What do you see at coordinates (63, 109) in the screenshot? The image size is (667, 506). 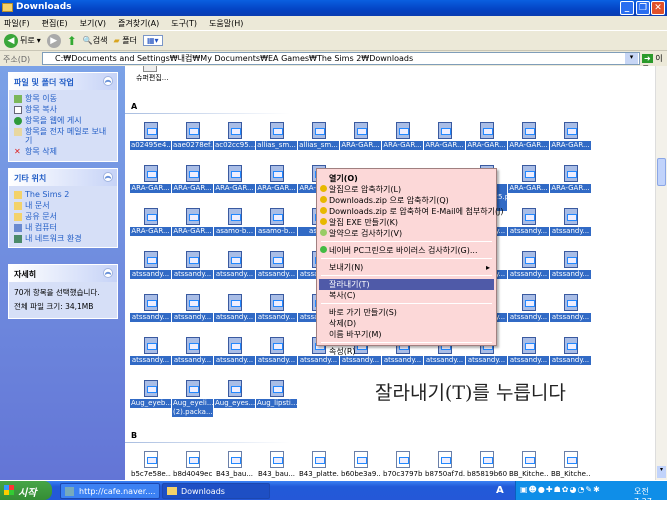 I see `task-copy: 항목 복사` at bounding box center [63, 109].